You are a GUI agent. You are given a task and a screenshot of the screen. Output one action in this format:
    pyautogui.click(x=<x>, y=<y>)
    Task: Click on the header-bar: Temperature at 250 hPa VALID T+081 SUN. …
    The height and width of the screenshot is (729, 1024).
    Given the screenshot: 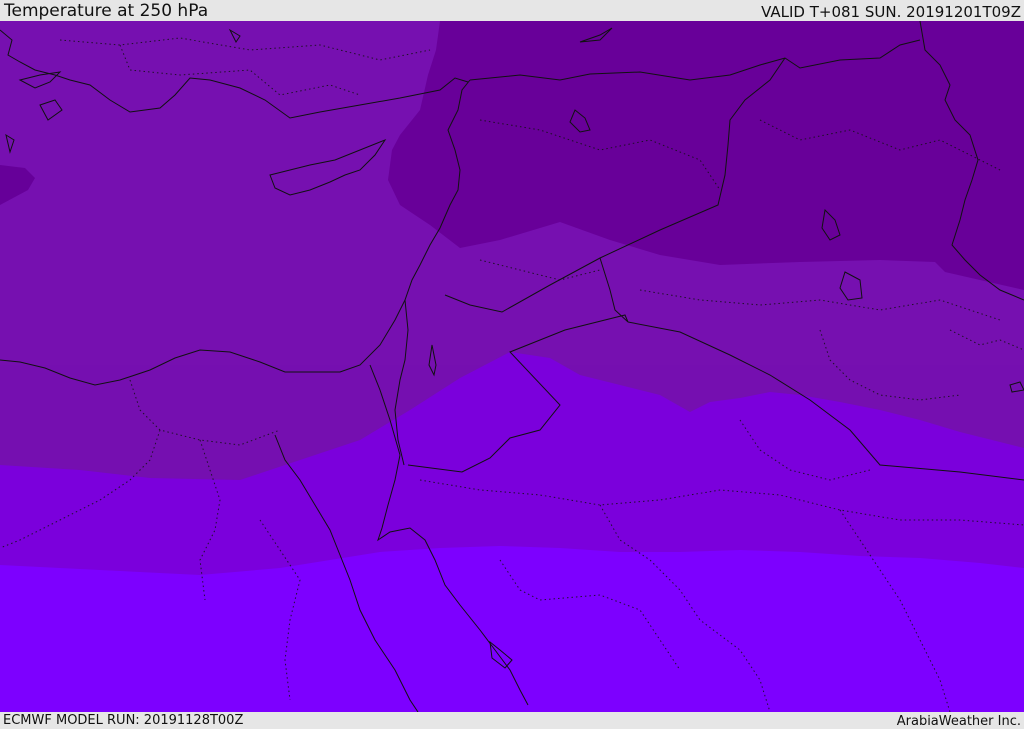 What is the action you would take?
    pyautogui.click(x=512, y=10)
    